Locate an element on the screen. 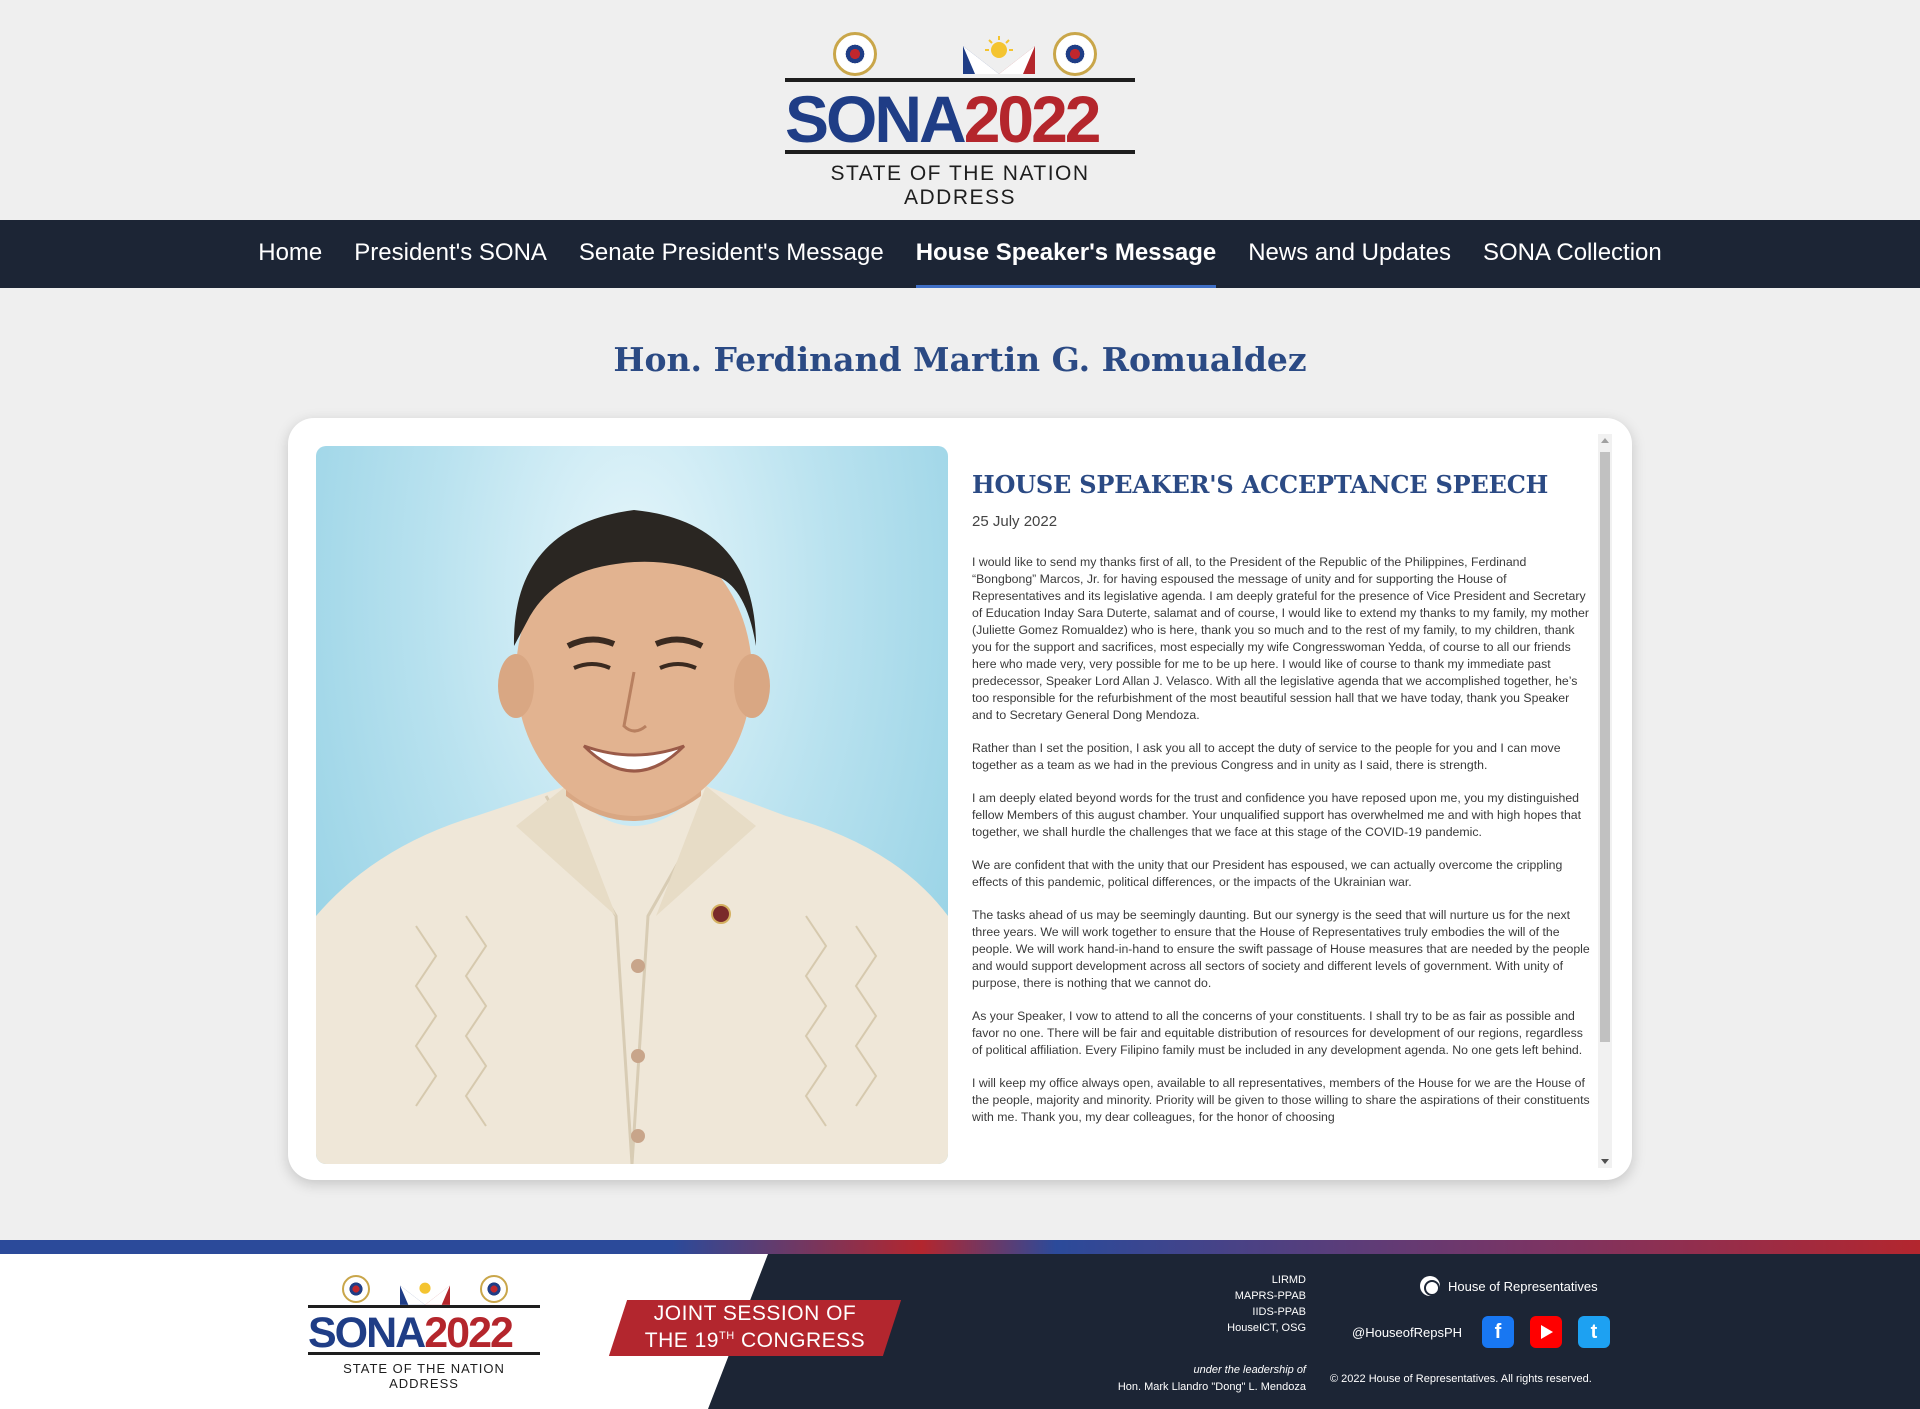 The width and height of the screenshot is (1920, 1409). youtube-icon is located at coordinates (1546, 1332).